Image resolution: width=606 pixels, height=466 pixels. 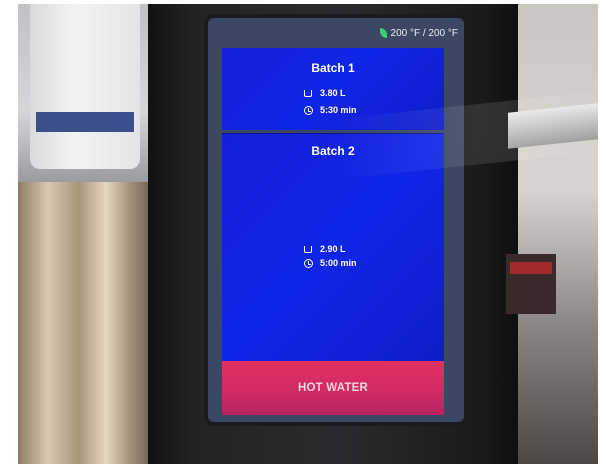 What do you see at coordinates (85, 323) in the screenshot?
I see `steel-panel-left` at bounding box center [85, 323].